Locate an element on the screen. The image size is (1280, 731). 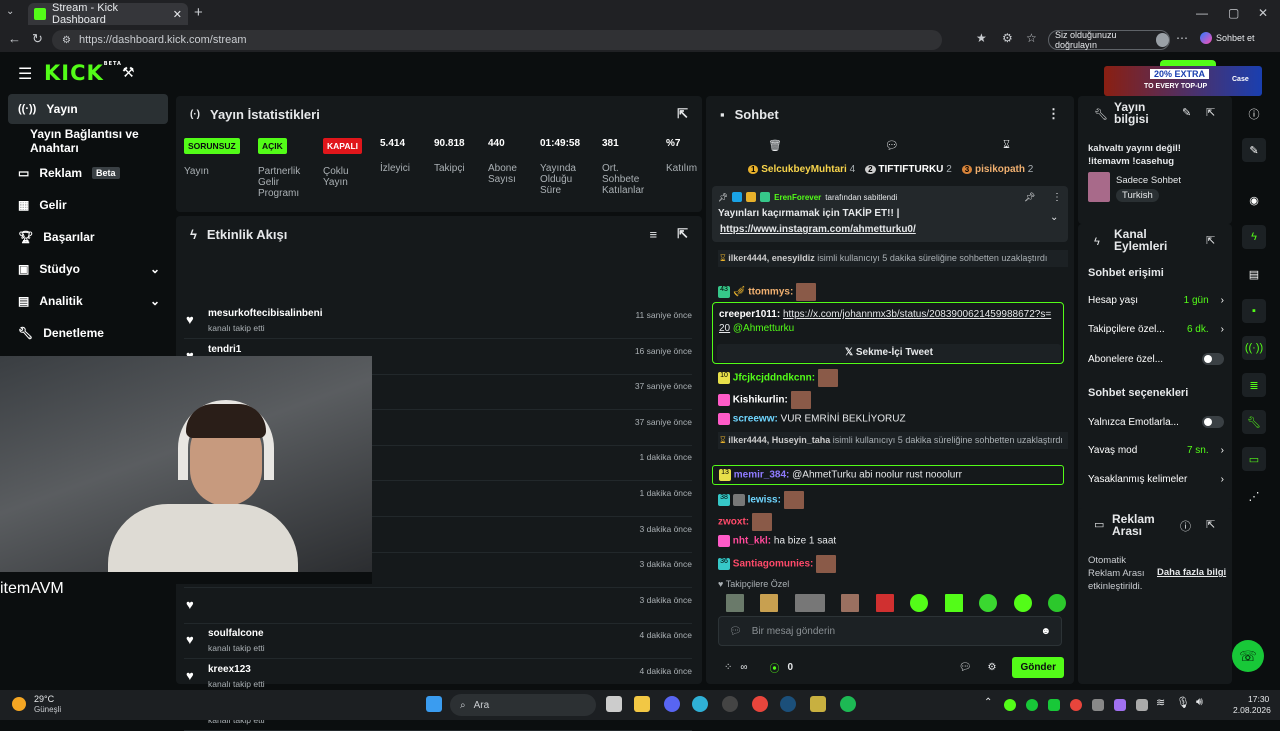
chat-icon: ▪ is located at coordinates (1254, 311).